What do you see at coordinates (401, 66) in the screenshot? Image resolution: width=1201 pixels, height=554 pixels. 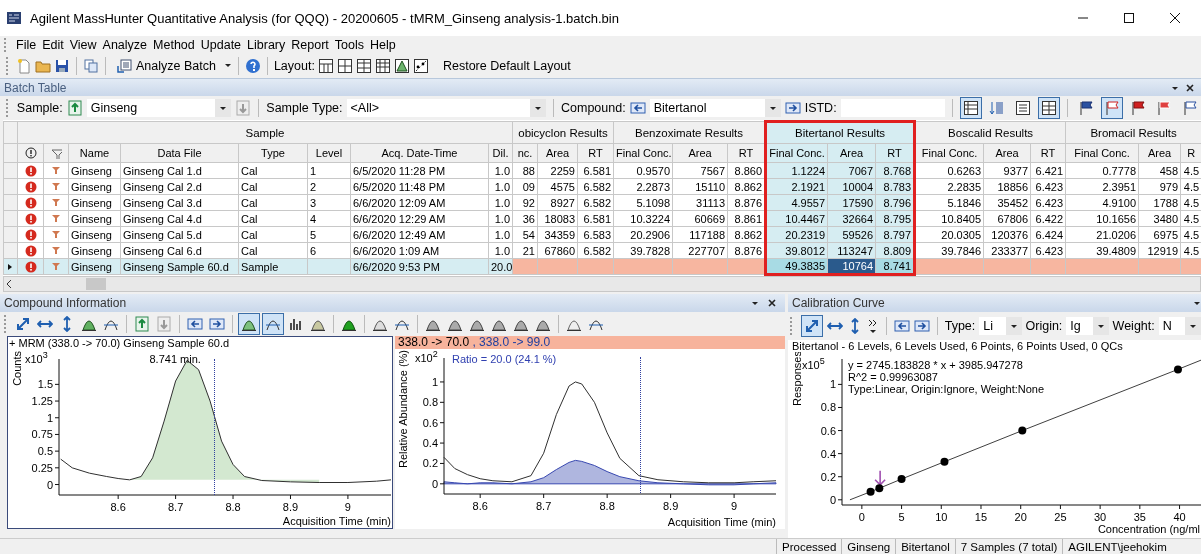 I see `chart-layout-icon` at bounding box center [401, 66].